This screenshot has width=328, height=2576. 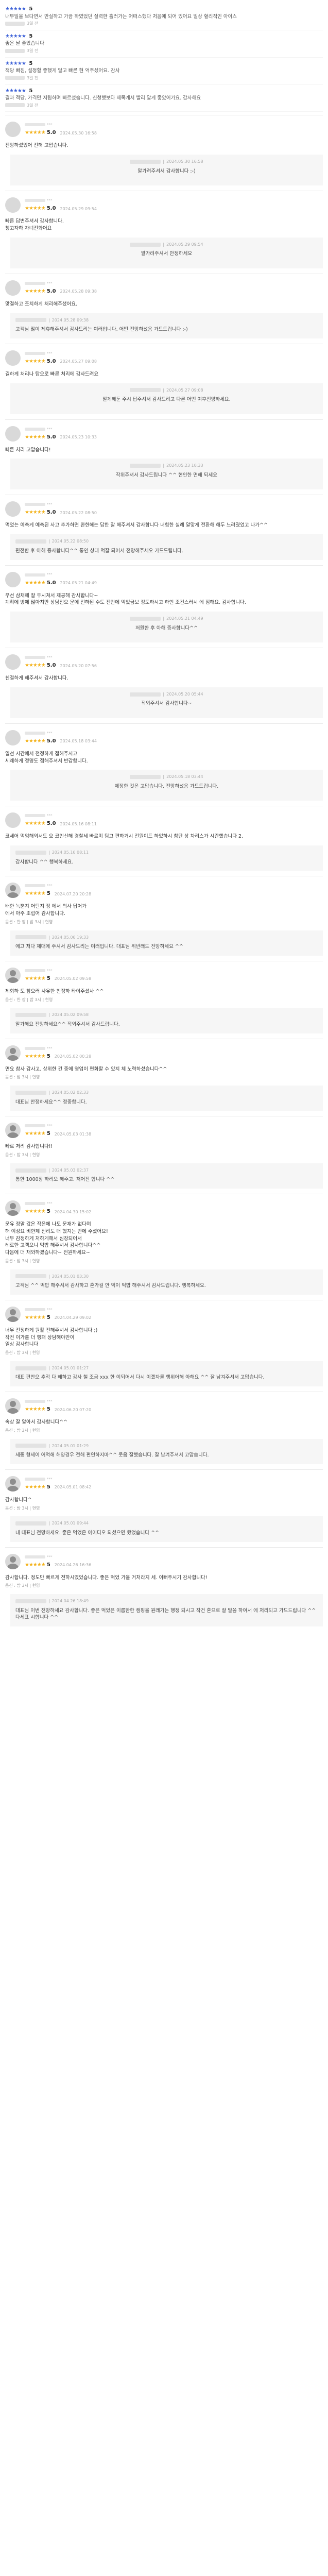 What do you see at coordinates (65, 1180) in the screenshot?
I see `reply-text: 통한 1000장 하리오 해주고. 처어진 합니다 ^^` at bounding box center [65, 1180].